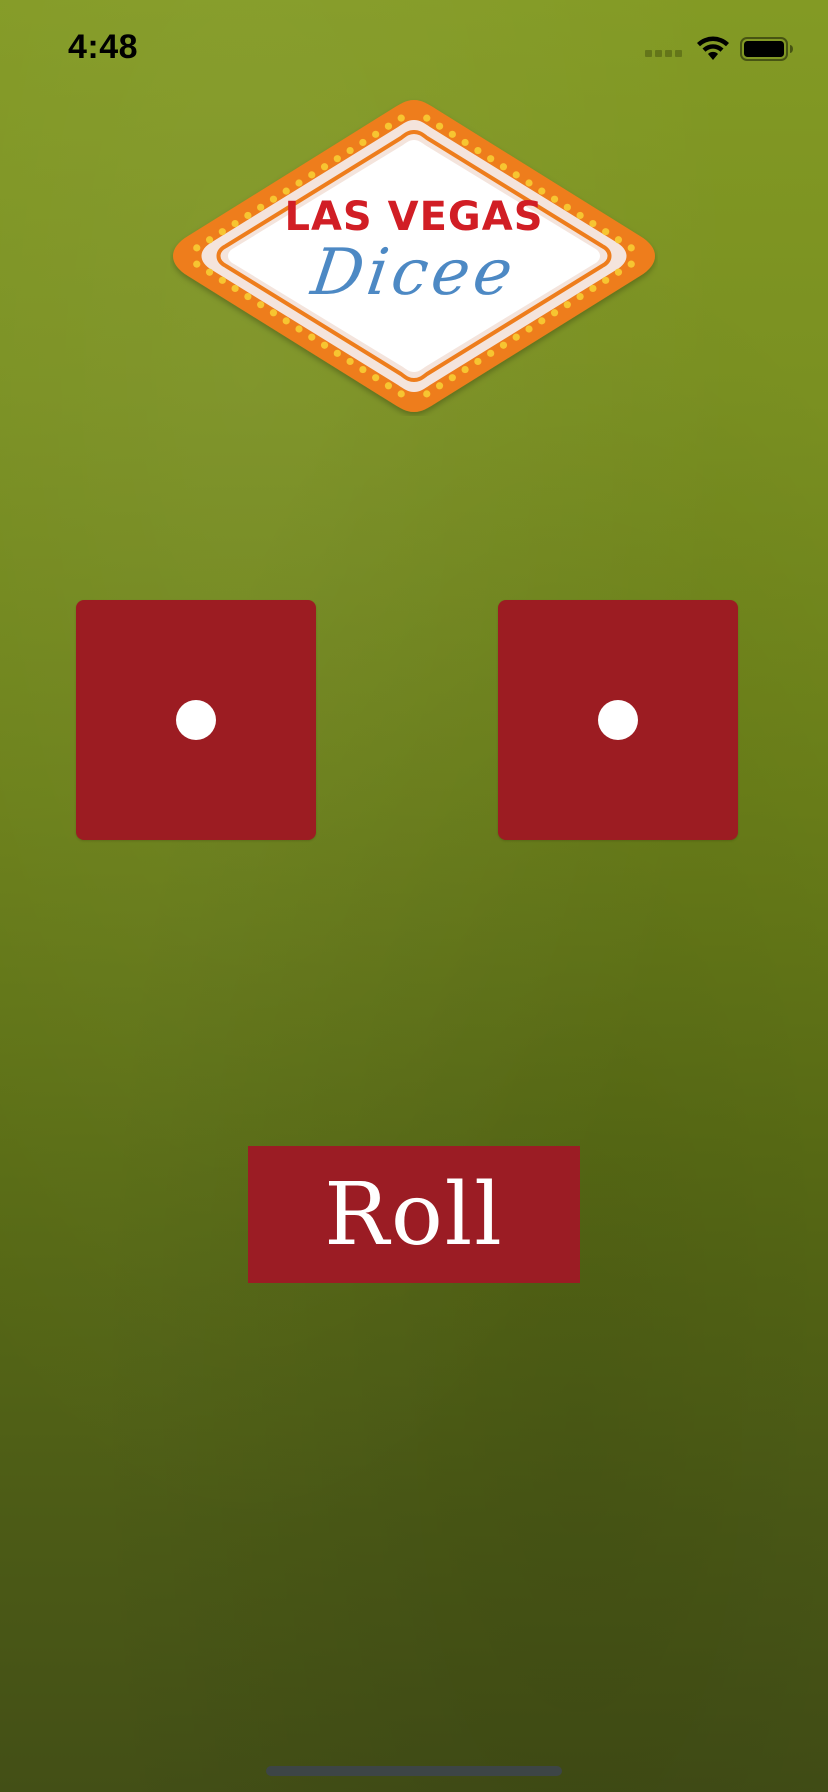  I want to click on home-indicator, so click(414, 1771).